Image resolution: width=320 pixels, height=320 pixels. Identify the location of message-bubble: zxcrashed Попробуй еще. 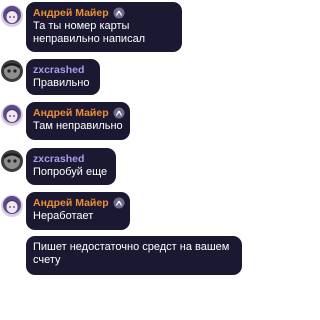
(71, 166).